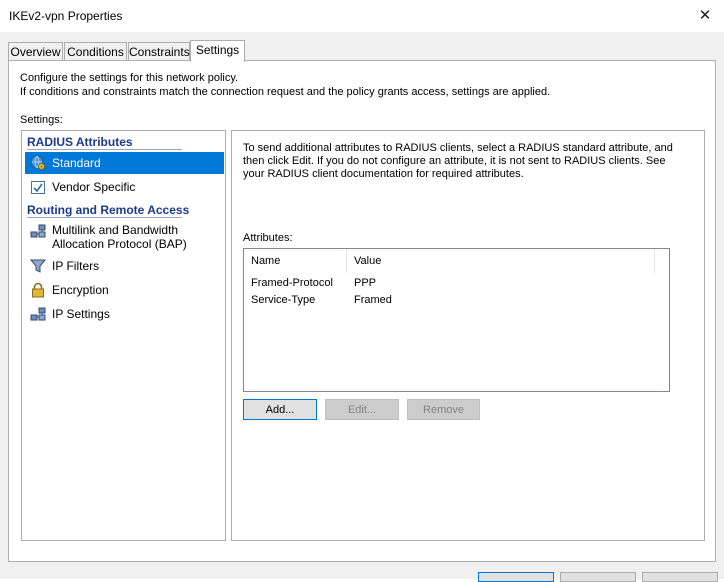 Image resolution: width=724 pixels, height=582 pixels. What do you see at coordinates (38, 187) in the screenshot?
I see `checkbox-icon` at bounding box center [38, 187].